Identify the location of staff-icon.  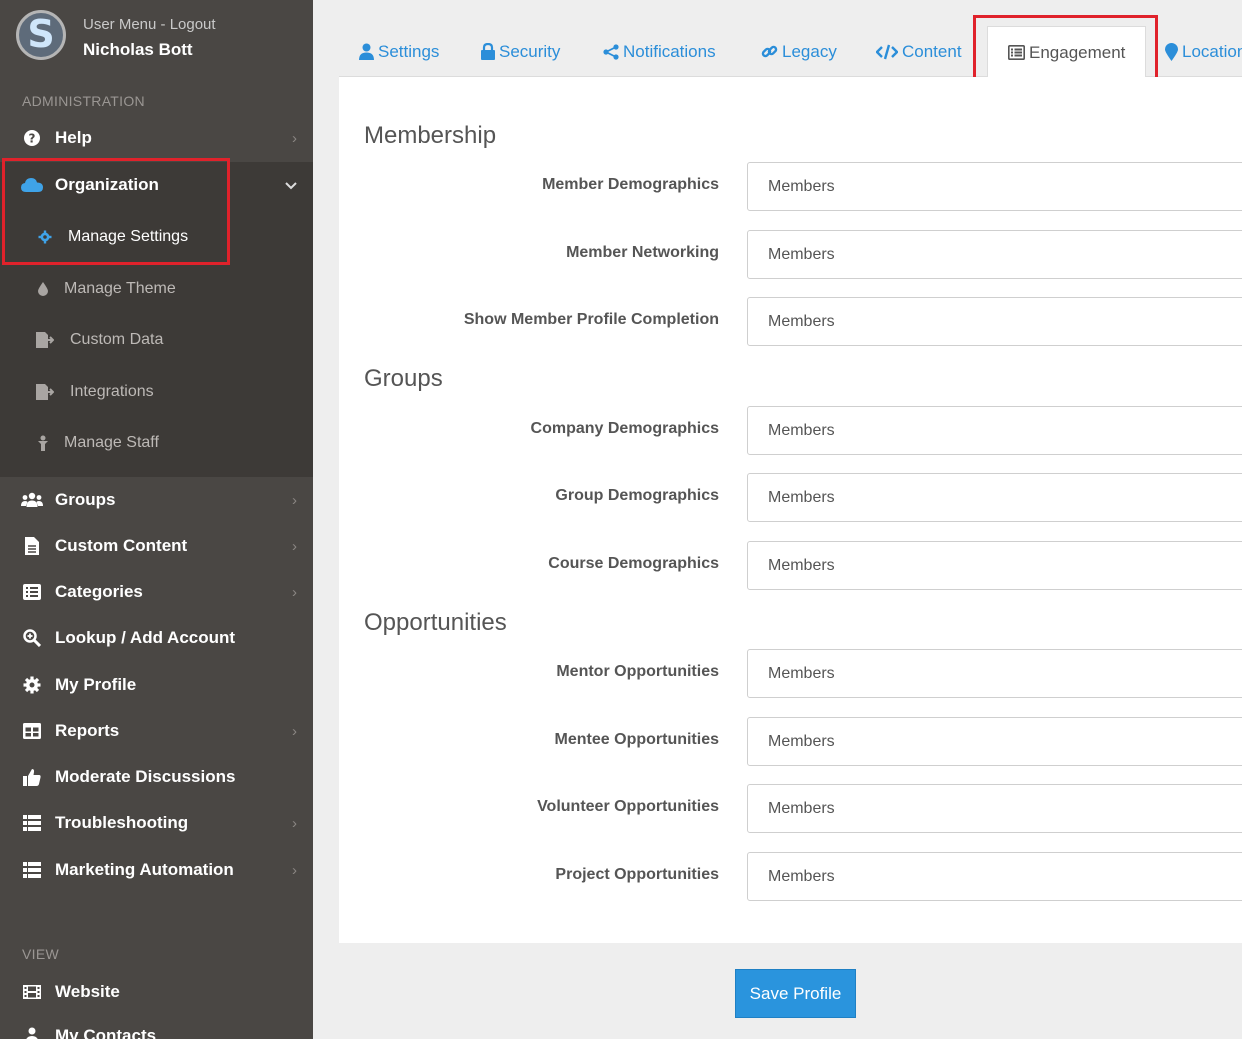
(43, 443).